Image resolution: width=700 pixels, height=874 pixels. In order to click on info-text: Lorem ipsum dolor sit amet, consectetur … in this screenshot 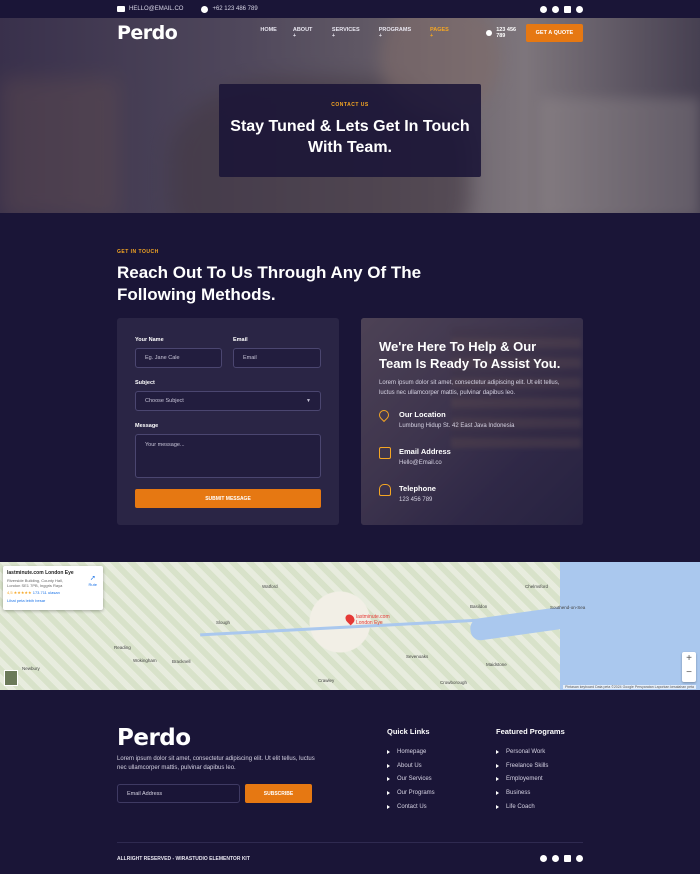, I will do `click(469, 388)`.